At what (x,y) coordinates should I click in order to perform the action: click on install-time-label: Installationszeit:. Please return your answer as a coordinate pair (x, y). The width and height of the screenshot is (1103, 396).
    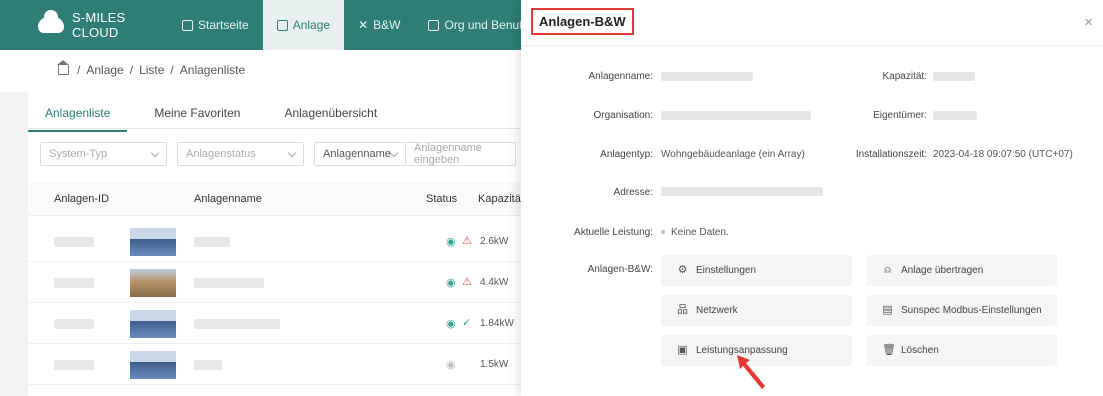
    Looking at the image, I should click on (891, 154).